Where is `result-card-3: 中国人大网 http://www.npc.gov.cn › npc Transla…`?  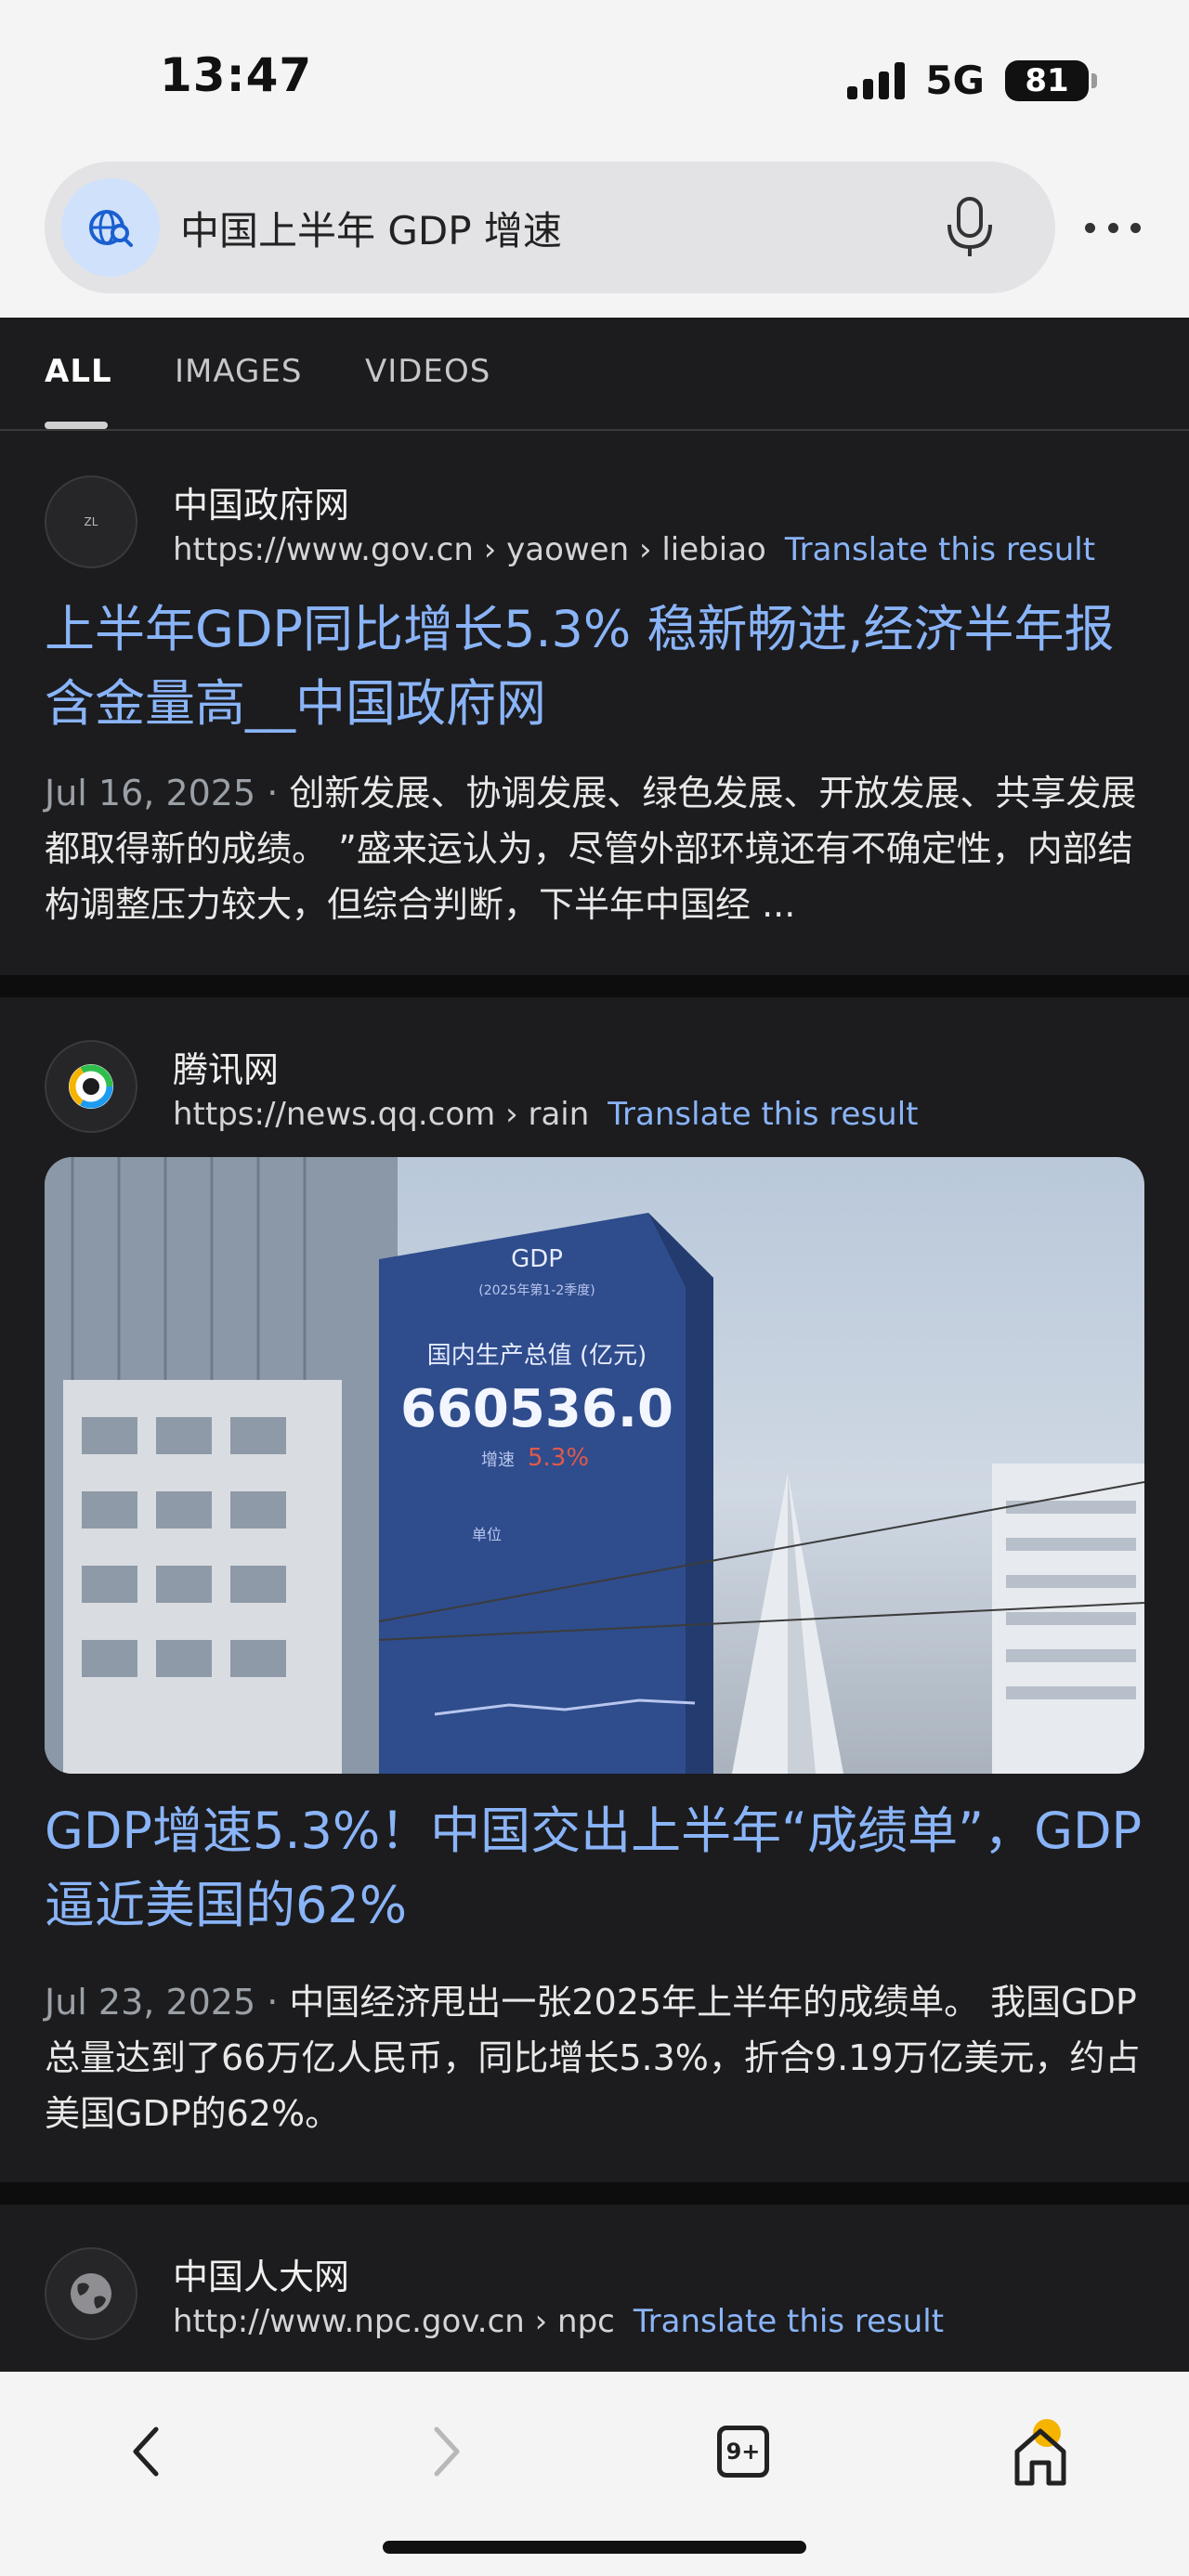
result-card-3: 中国人大网 http://www.npc.gov.cn › npc Transla… is located at coordinates (594, 2288).